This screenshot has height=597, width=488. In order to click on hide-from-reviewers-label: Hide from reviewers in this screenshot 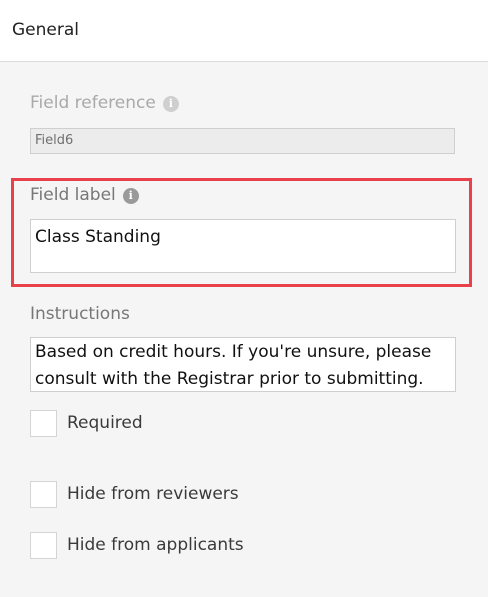, I will do `click(153, 494)`.